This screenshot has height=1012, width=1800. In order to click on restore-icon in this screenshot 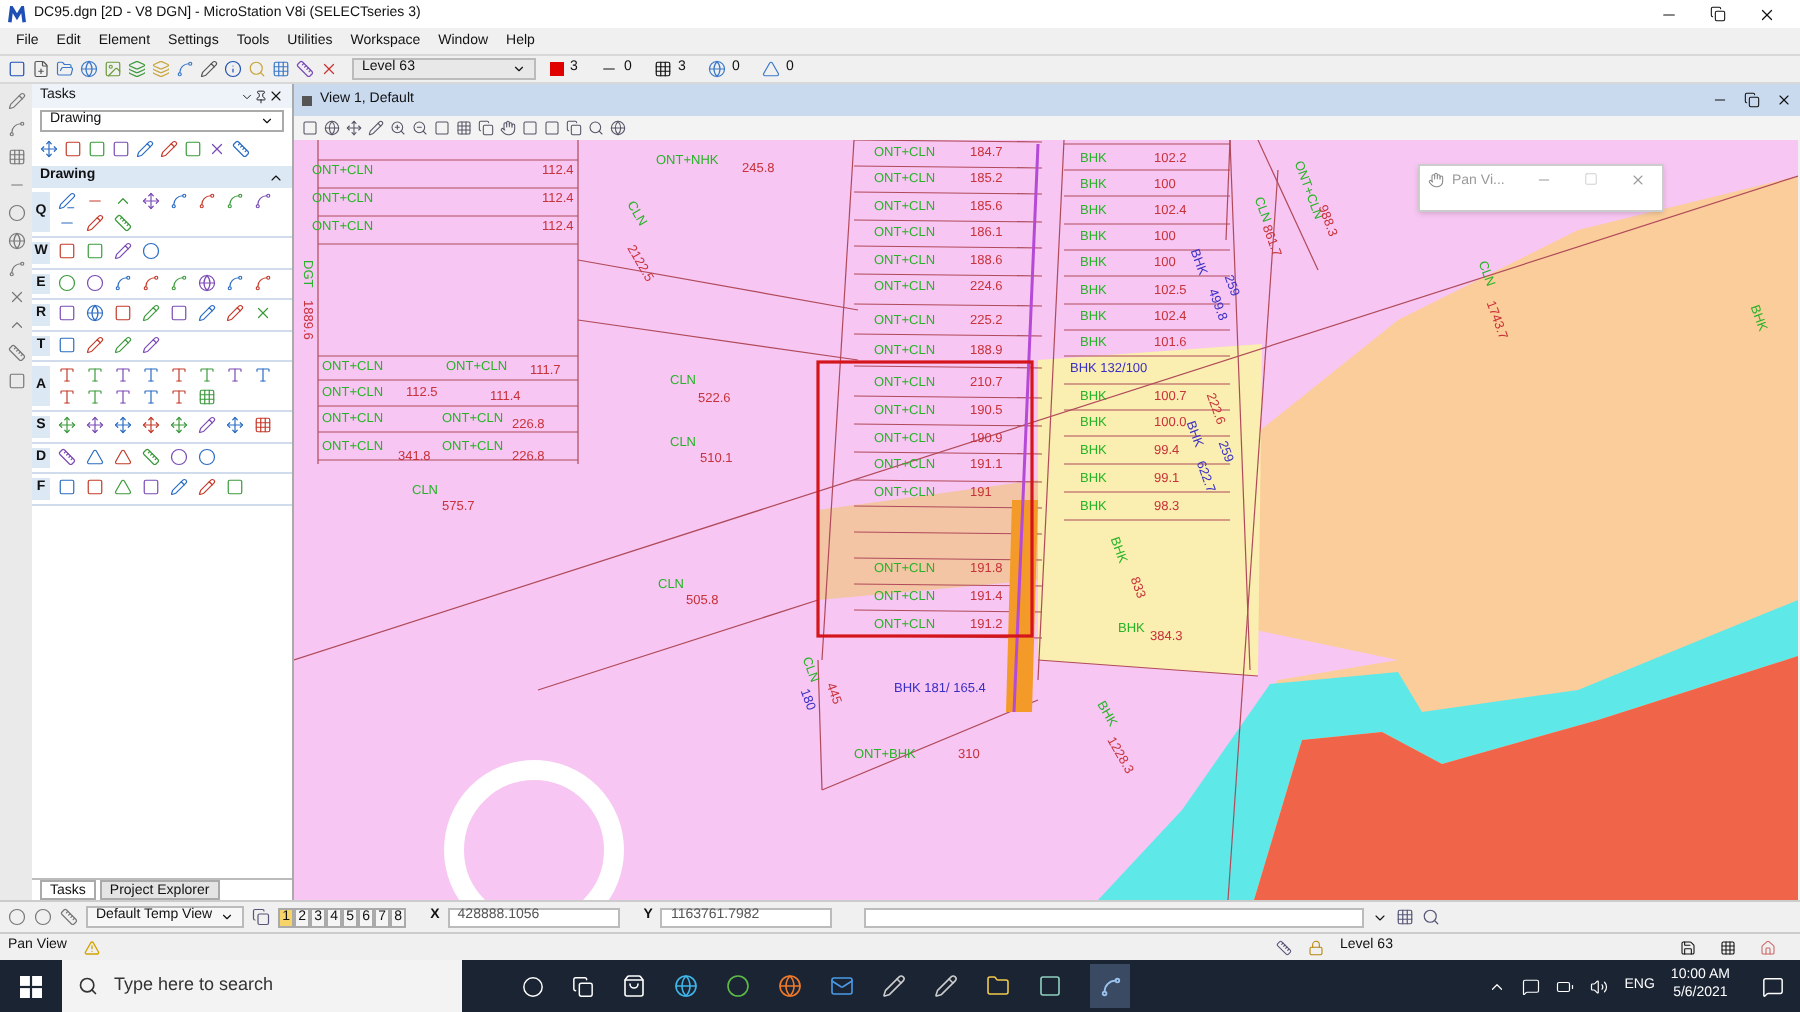, I will do `click(1718, 14)`.